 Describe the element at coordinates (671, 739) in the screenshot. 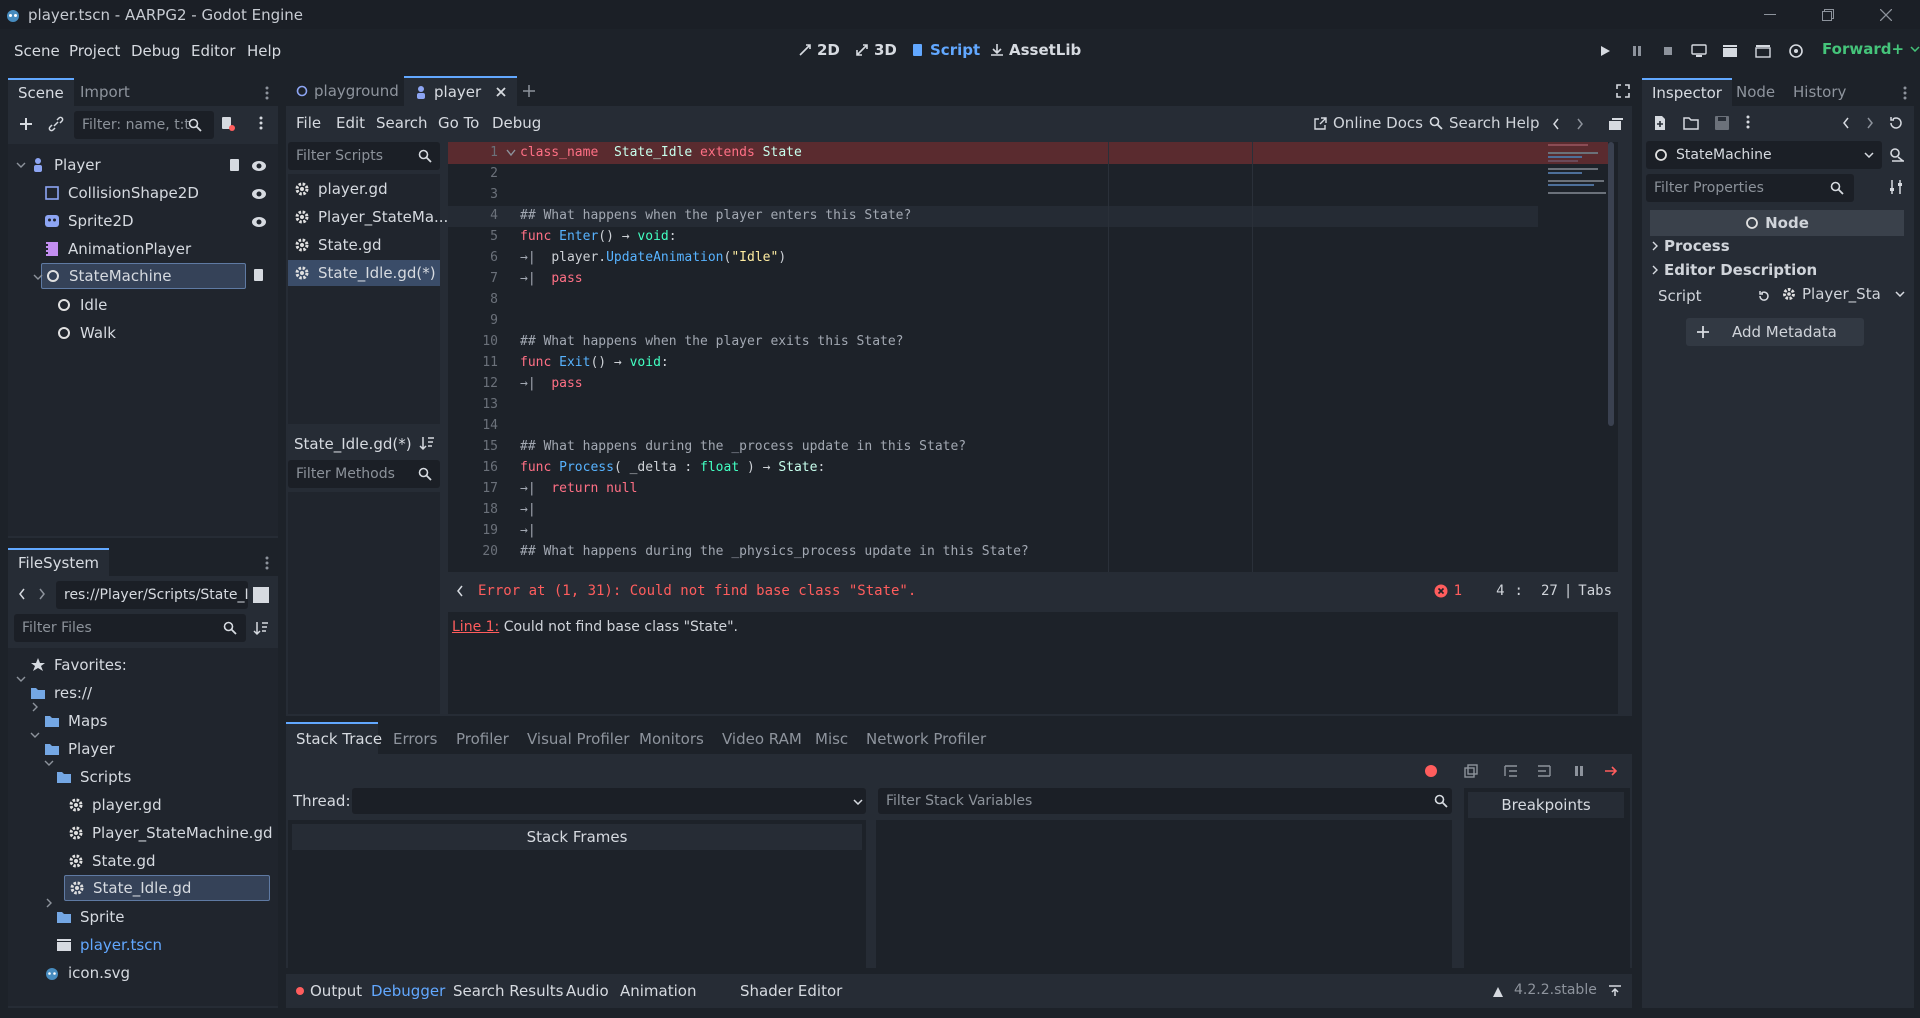

I see `debug-tab-monitors: Monitors` at that location.